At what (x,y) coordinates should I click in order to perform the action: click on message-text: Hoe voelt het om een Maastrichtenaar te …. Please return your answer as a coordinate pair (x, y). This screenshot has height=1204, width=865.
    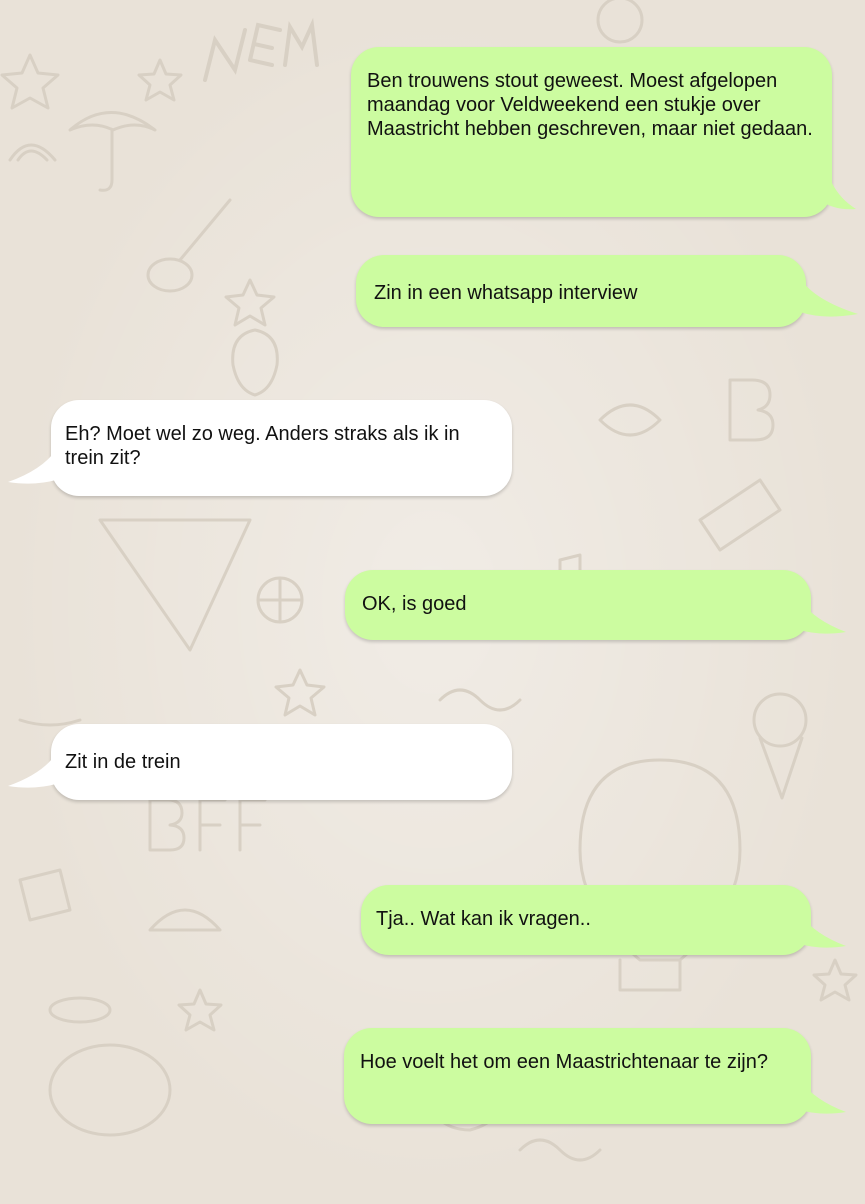
    Looking at the image, I should click on (564, 1062).